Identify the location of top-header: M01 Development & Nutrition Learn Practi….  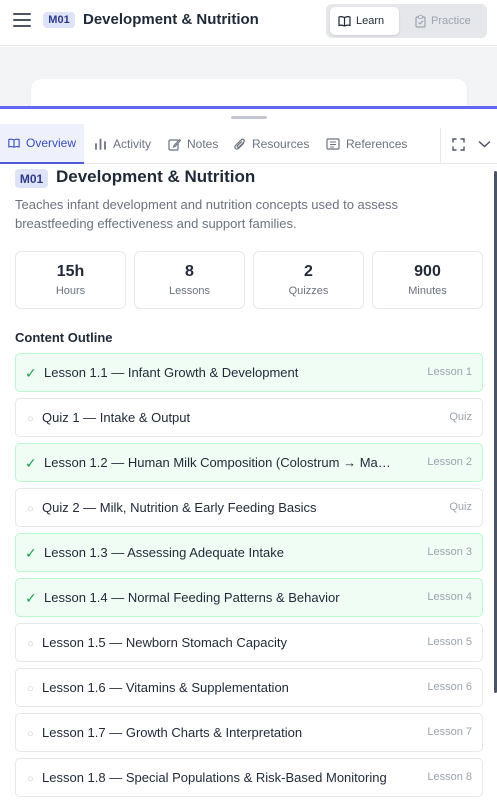
(248, 23).